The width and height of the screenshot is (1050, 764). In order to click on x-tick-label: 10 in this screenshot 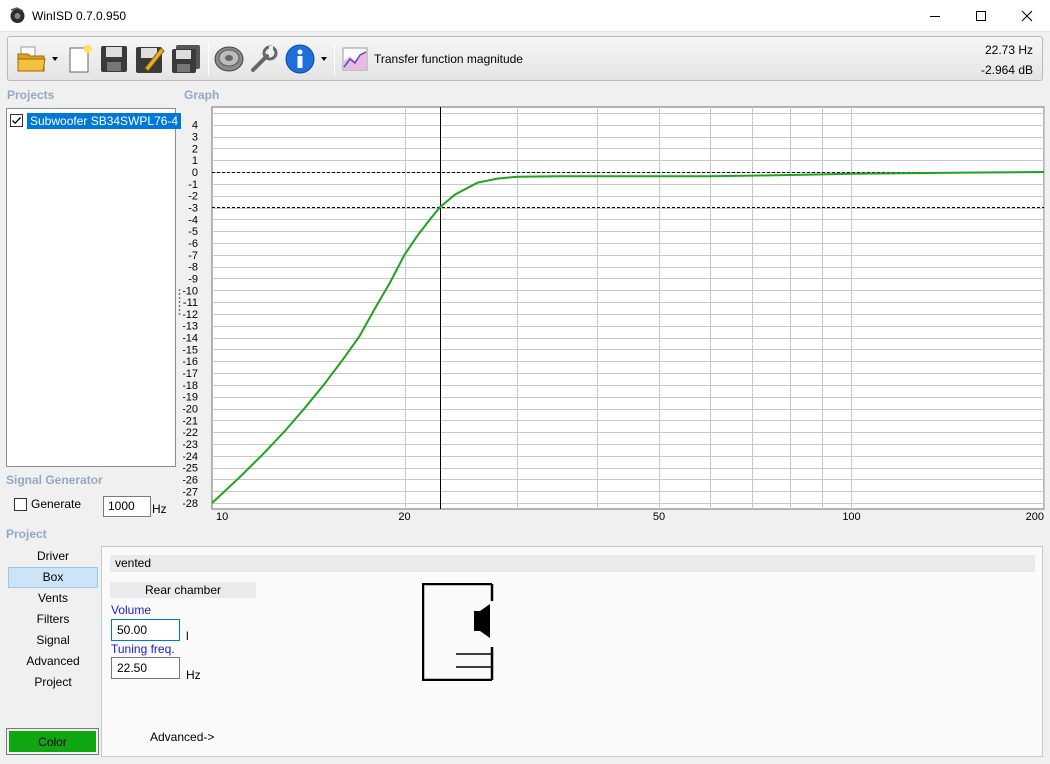, I will do `click(222, 517)`.